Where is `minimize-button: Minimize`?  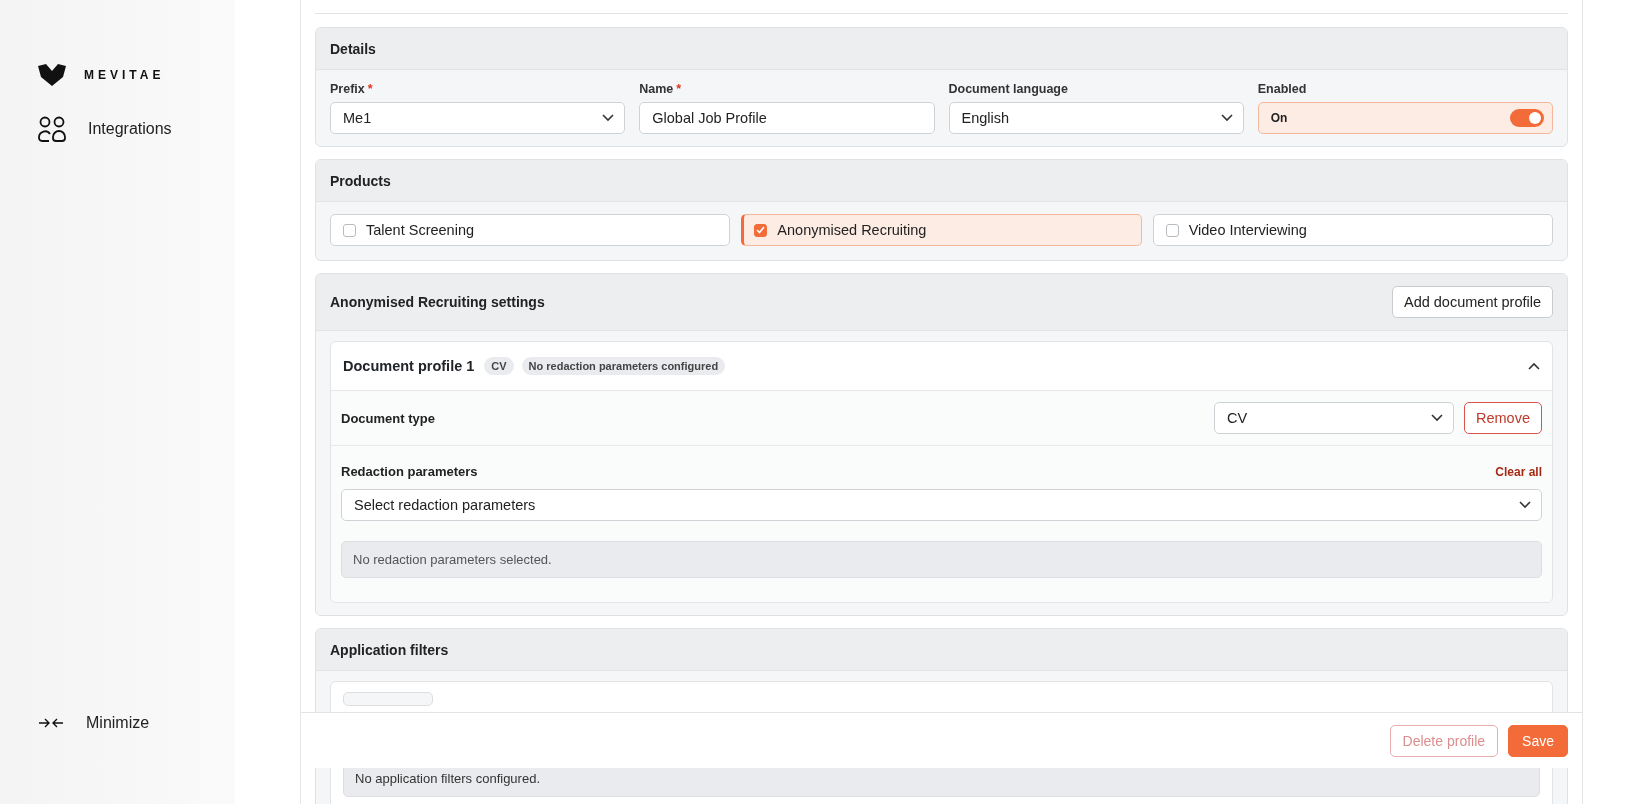 minimize-button: Minimize is located at coordinates (136, 723).